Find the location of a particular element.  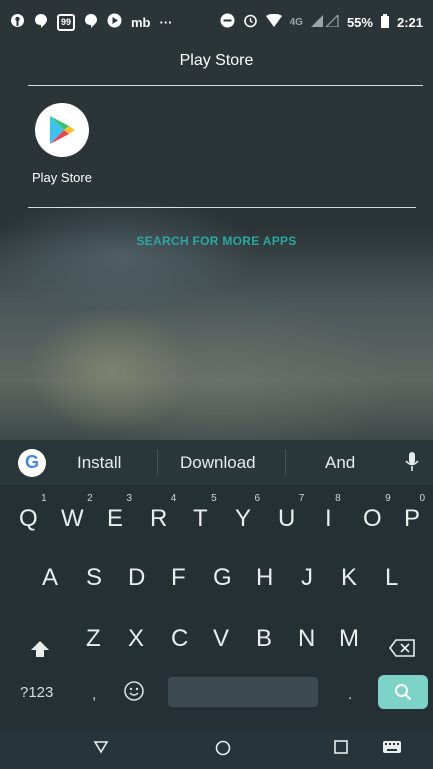

key-w: W2 is located at coordinates (77, 513).